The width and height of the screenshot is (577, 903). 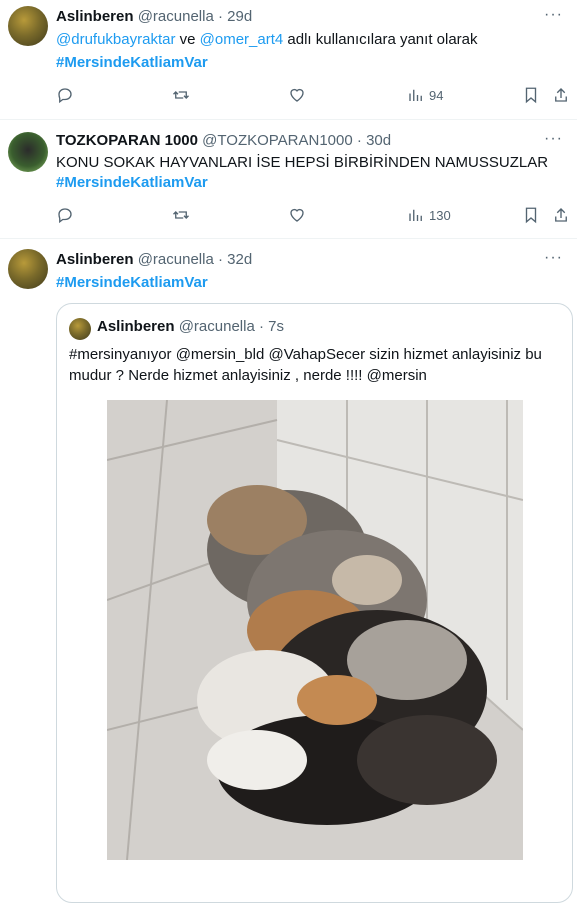 I want to click on quoted-tweet-header: Aslinberen @racunella · 7s, so click(x=190, y=326).